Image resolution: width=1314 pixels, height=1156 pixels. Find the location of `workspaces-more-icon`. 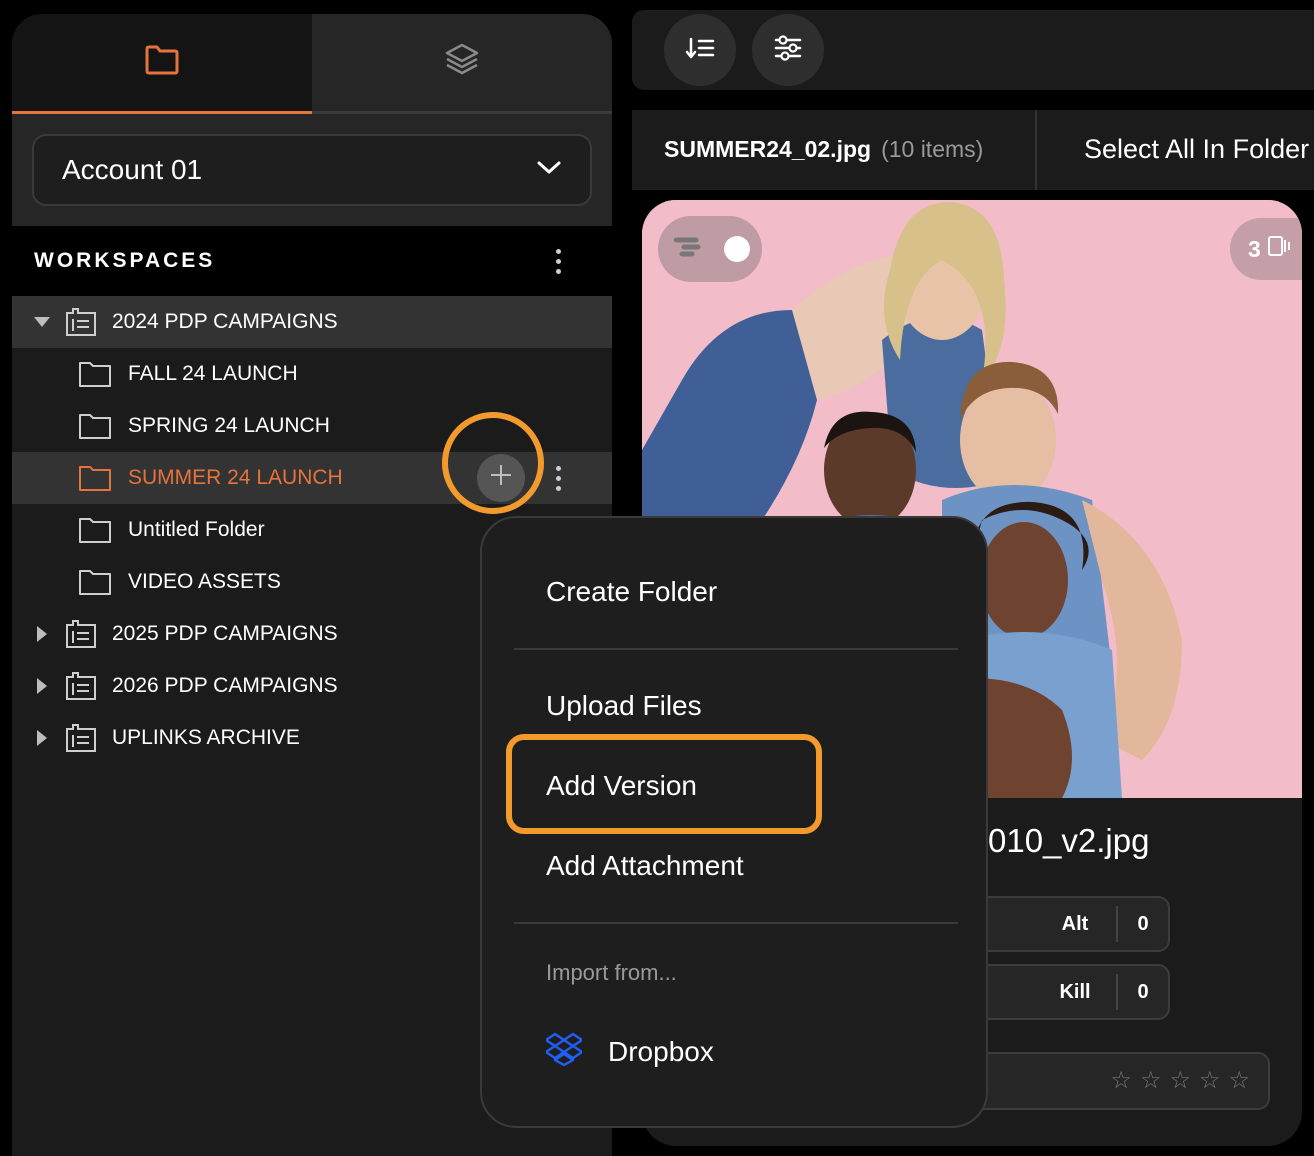

workspaces-more-icon is located at coordinates (558, 261).